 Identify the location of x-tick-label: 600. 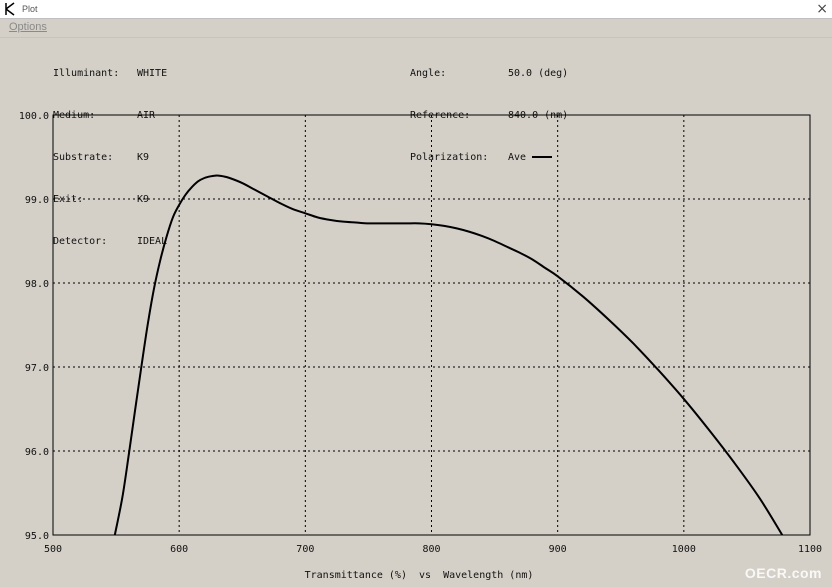
(179, 549).